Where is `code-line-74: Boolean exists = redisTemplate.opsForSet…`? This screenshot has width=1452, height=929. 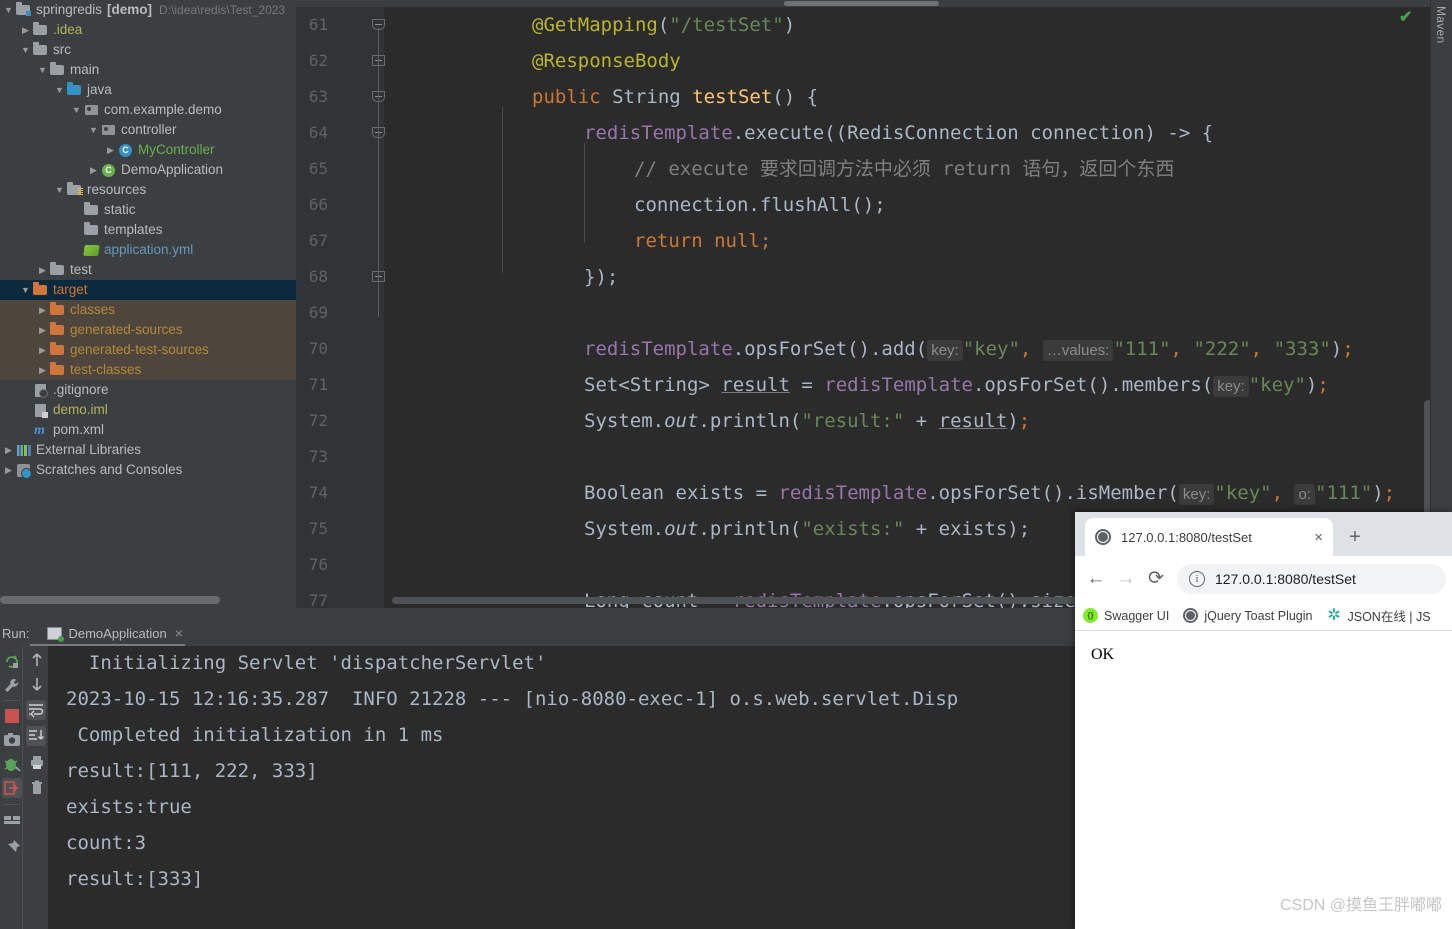
code-line-74: Boolean exists = redisTemplate.opsForSet… is located at coordinates (989, 493).